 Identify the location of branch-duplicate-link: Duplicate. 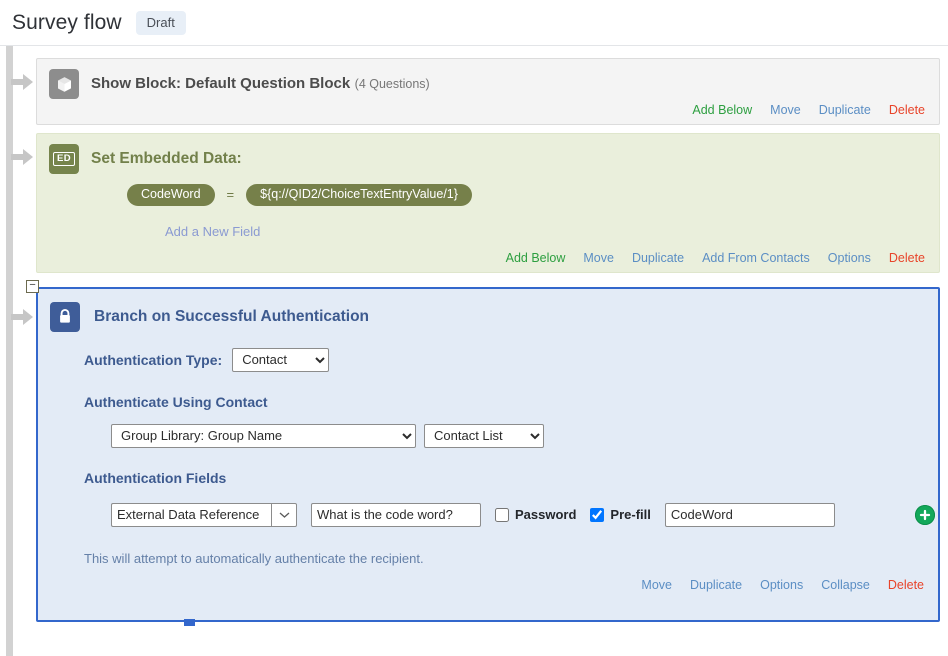
(716, 585).